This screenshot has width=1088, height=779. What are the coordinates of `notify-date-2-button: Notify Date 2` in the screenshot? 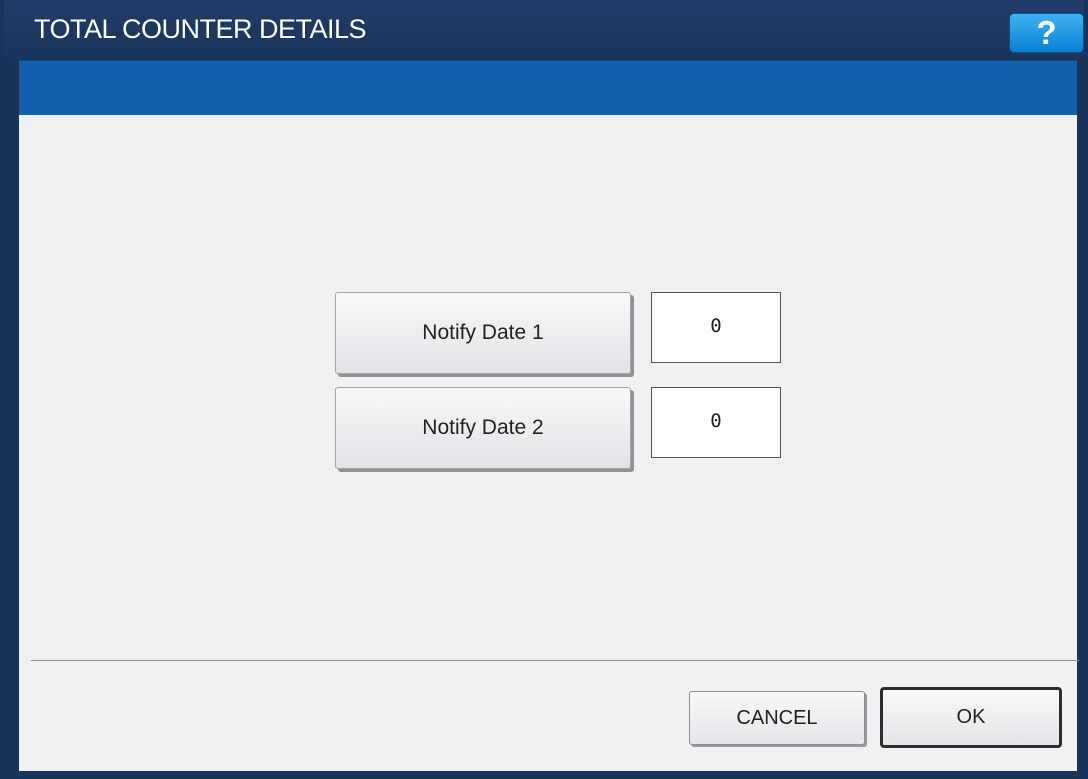 It's located at (483, 428).